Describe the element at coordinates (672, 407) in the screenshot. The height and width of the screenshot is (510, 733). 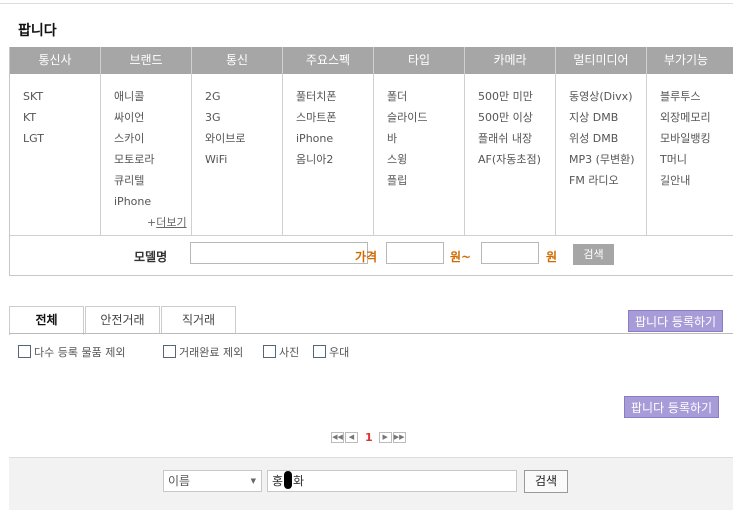
I see `register-button-bottom: 팝니다 등록하기` at that location.